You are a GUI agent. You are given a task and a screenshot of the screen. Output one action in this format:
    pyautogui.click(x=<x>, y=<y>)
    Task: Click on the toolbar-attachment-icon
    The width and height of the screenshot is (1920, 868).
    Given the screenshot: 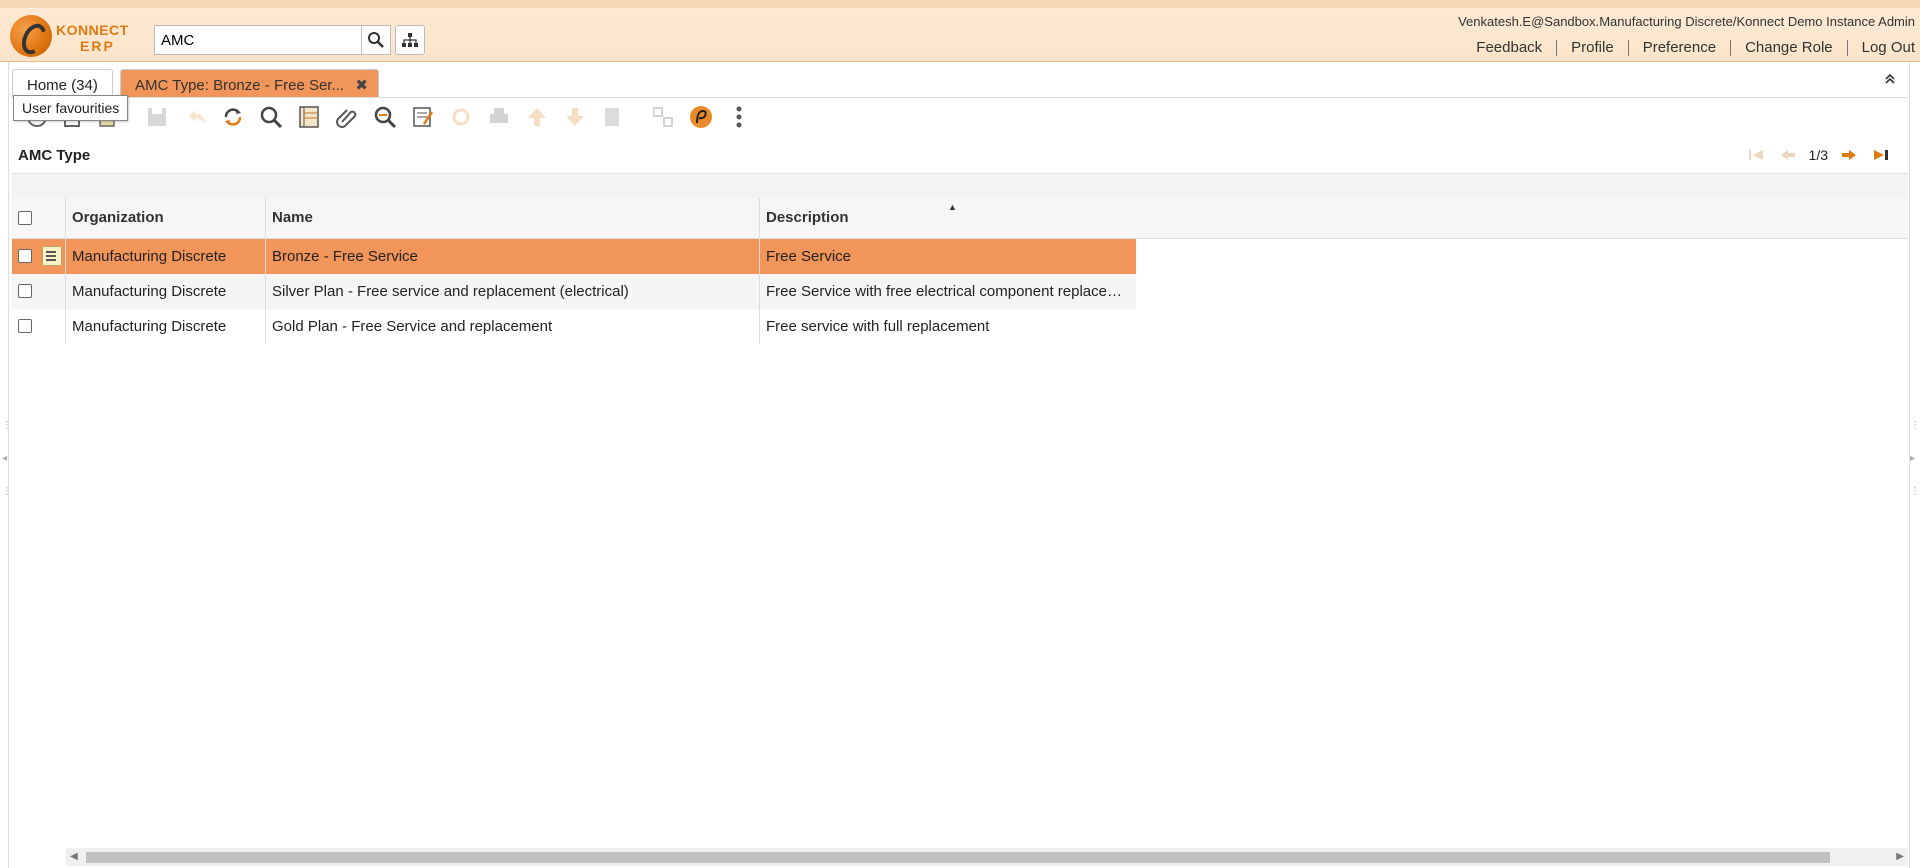 What is the action you would take?
    pyautogui.click(x=347, y=117)
    